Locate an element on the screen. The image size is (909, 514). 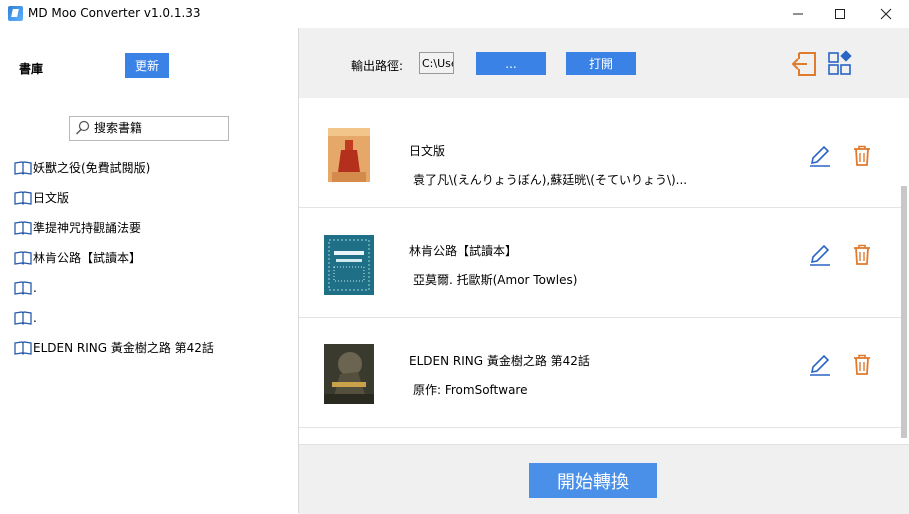
minimize-button is located at coordinates (798, 14).